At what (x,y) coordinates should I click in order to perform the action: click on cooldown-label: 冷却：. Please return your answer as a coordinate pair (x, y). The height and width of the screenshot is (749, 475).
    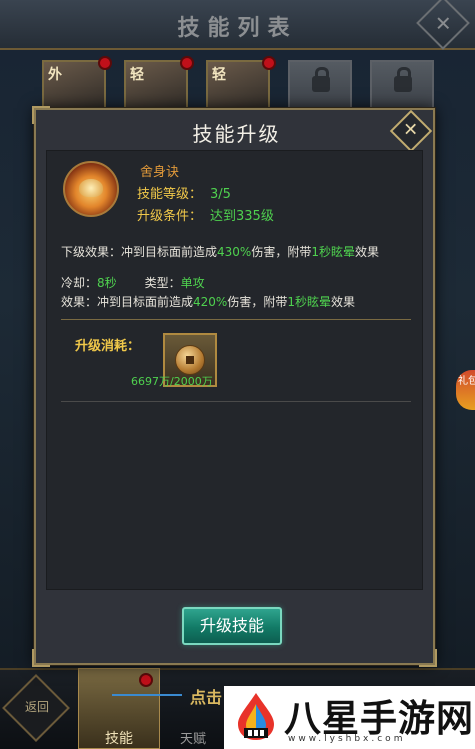
    Looking at the image, I should click on (79, 283).